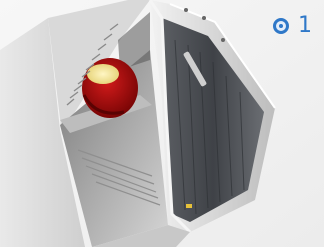 This screenshot has width=324, height=247. What do you see at coordinates (103, 74) in the screenshot?
I see `yellow-food-item` at bounding box center [103, 74].